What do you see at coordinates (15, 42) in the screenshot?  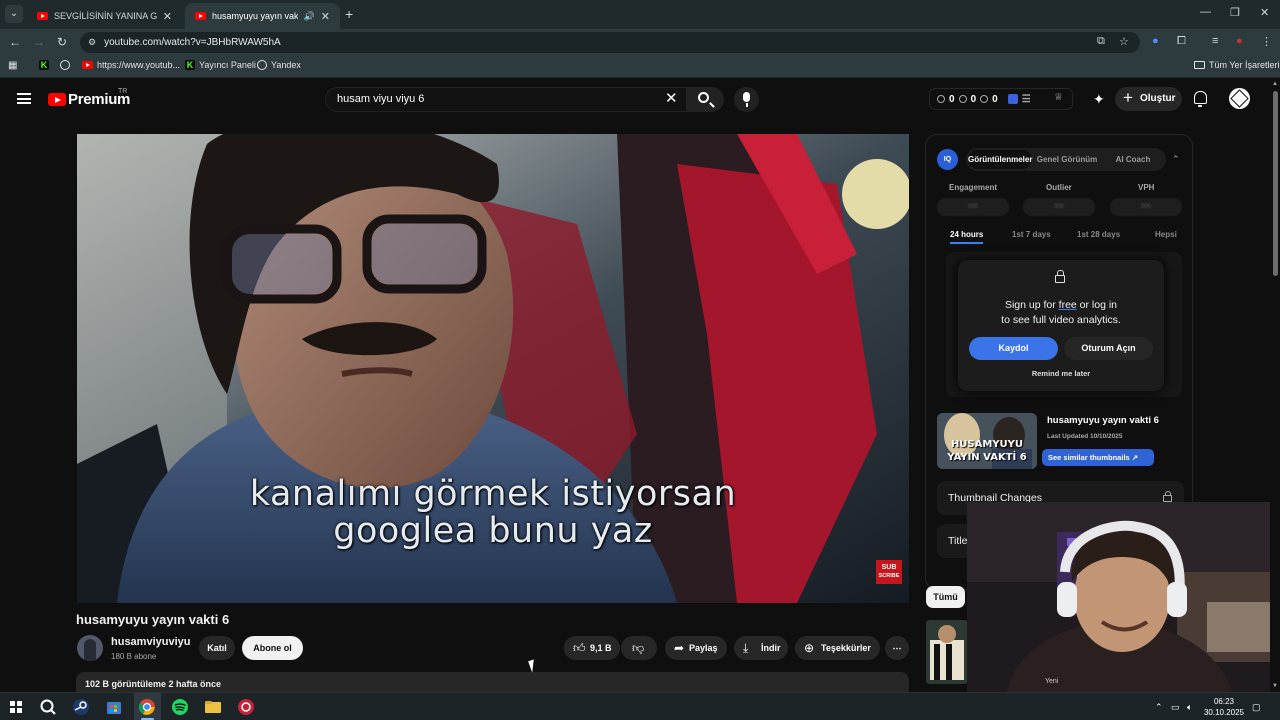 I see `back-icon: ←` at bounding box center [15, 42].